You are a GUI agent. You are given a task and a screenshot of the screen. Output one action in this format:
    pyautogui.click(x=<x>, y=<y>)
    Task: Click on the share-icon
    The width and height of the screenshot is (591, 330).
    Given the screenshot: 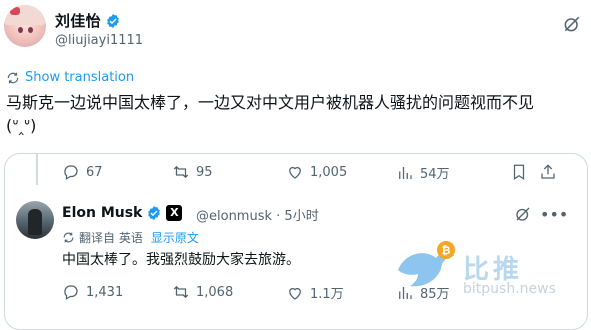 What is the action you would take?
    pyautogui.click(x=548, y=172)
    